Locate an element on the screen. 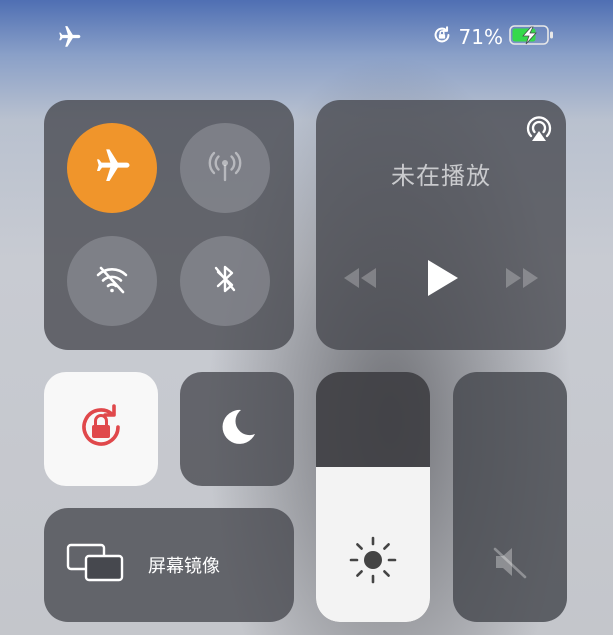  status-right: 71% is located at coordinates (493, 37).